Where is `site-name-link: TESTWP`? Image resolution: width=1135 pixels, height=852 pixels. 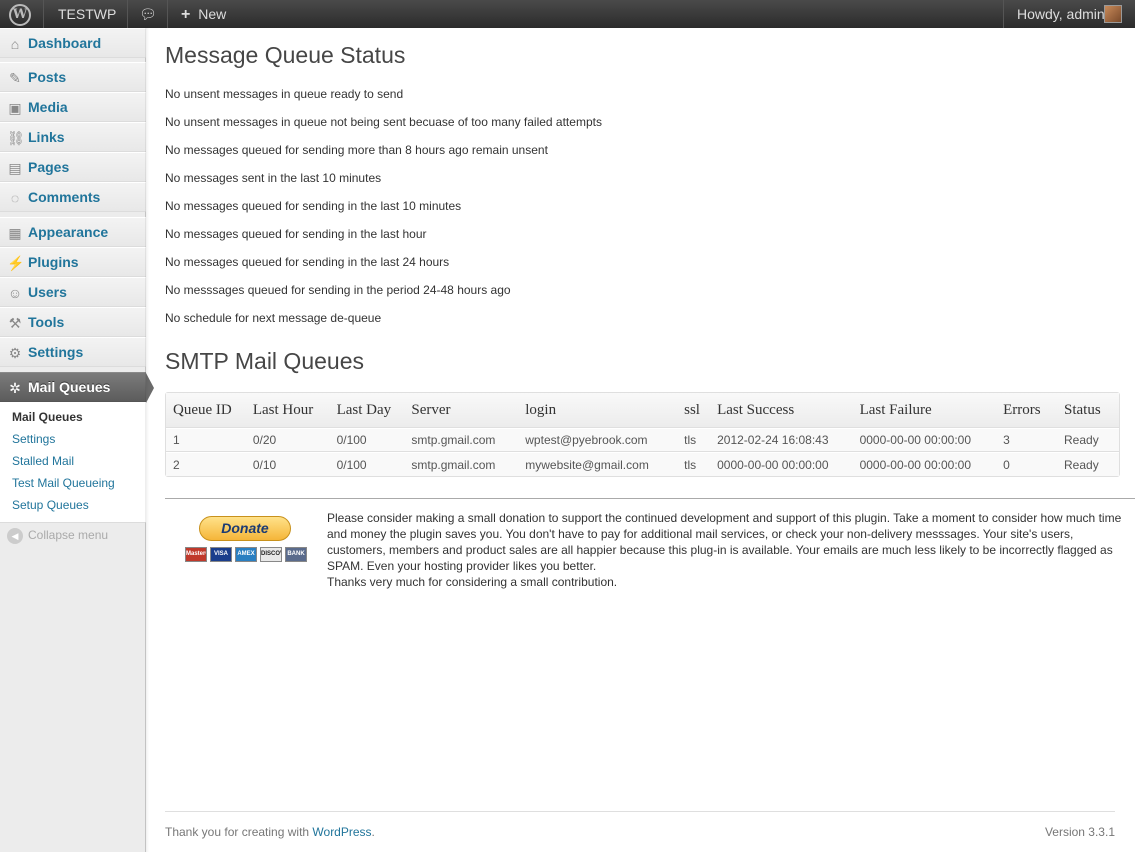
site-name-link: TESTWP is located at coordinates (87, 14).